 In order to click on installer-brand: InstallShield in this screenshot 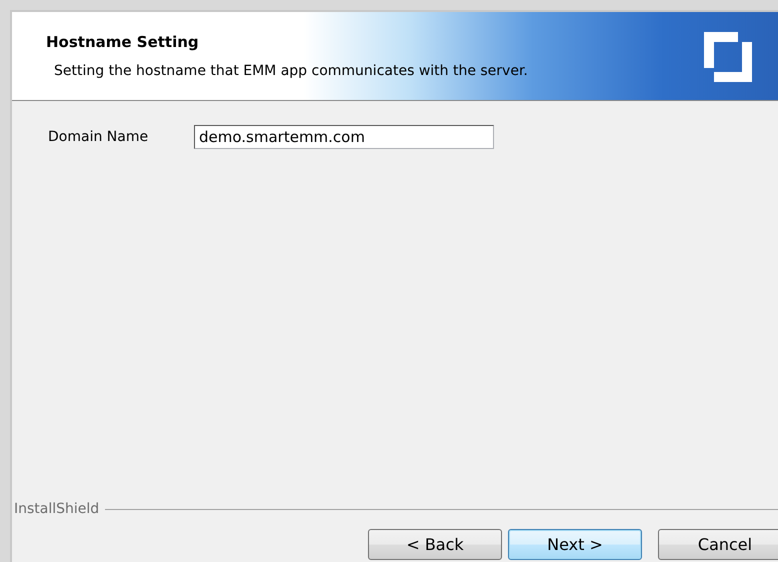, I will do `click(57, 509)`.